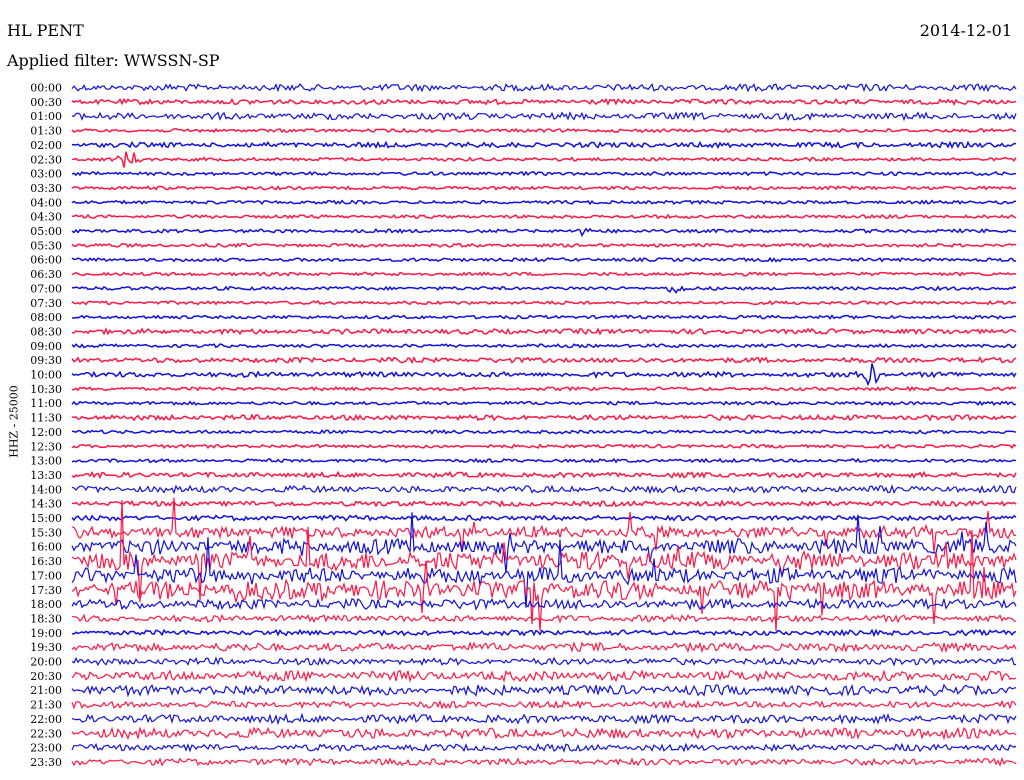  What do you see at coordinates (46, 317) in the screenshot?
I see `trace-time-label: 08:00` at bounding box center [46, 317].